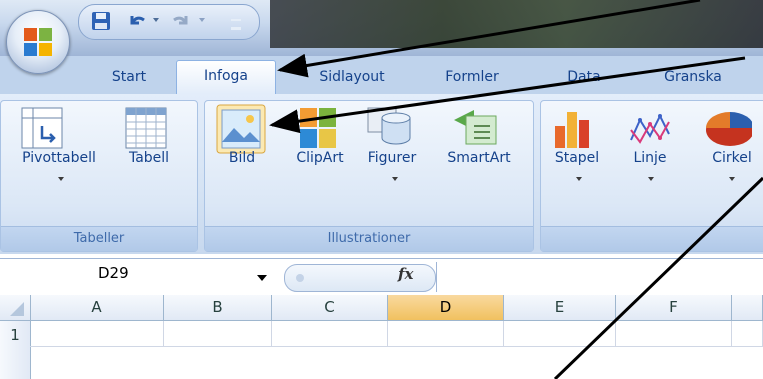  What do you see at coordinates (507, 95) in the screenshot?
I see `arrow-to-picture-button` at bounding box center [507, 95].